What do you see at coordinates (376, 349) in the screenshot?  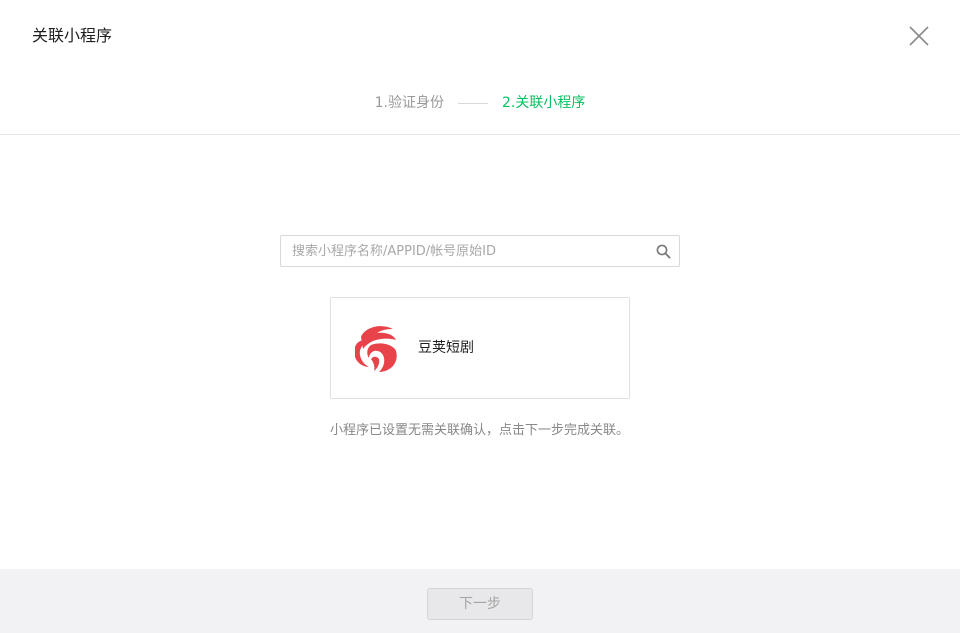 I see `miniapp-logo-icon` at bounding box center [376, 349].